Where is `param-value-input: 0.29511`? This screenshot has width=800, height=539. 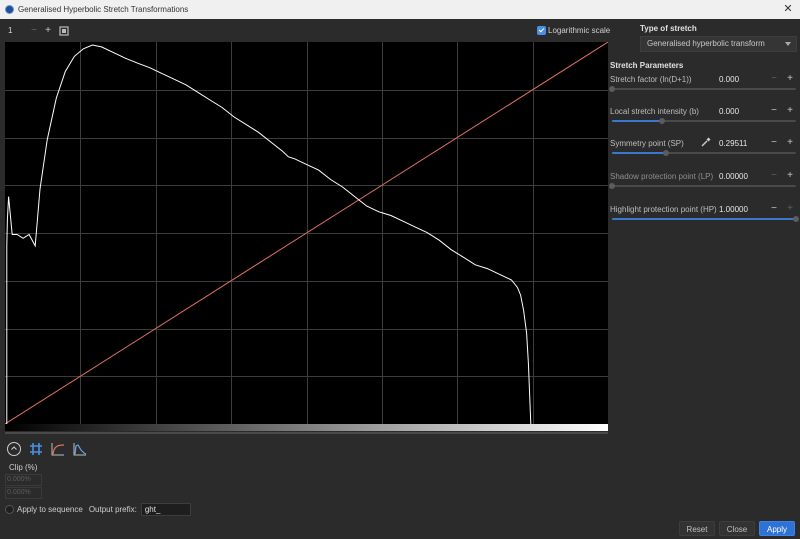
param-value-input: 0.29511 is located at coordinates (740, 143).